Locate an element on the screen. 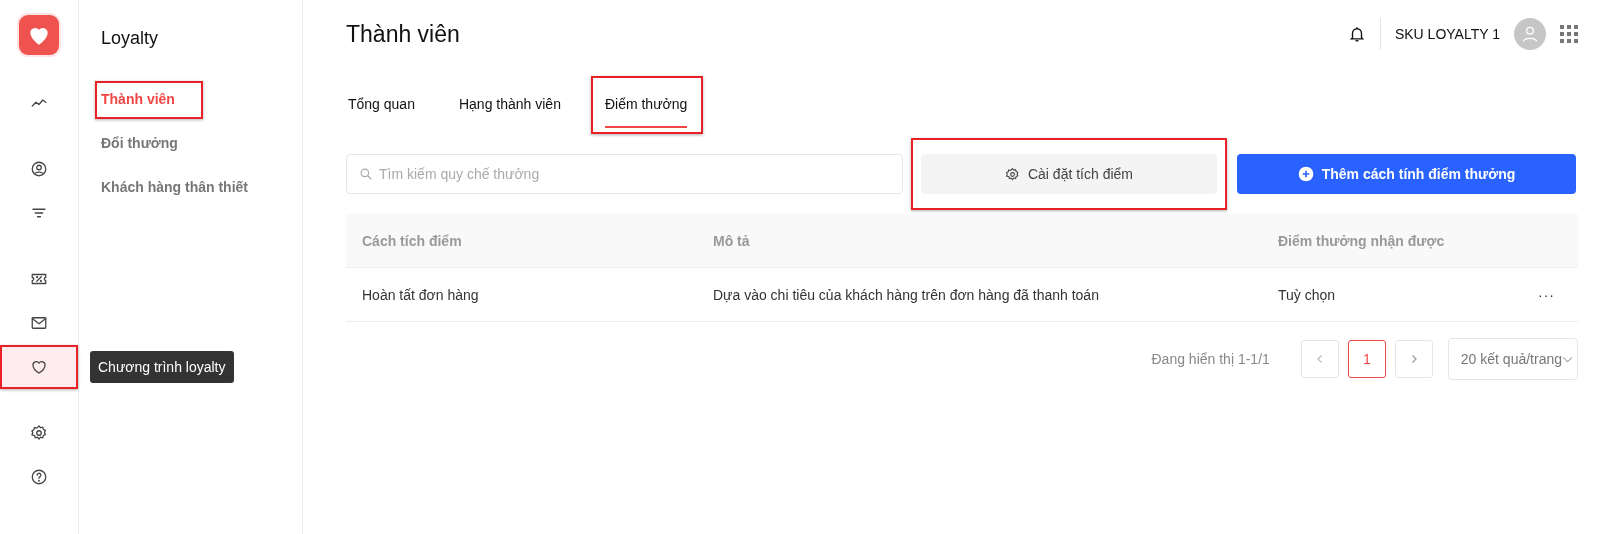  tooltip: Chương trình loyalty is located at coordinates (162, 367).